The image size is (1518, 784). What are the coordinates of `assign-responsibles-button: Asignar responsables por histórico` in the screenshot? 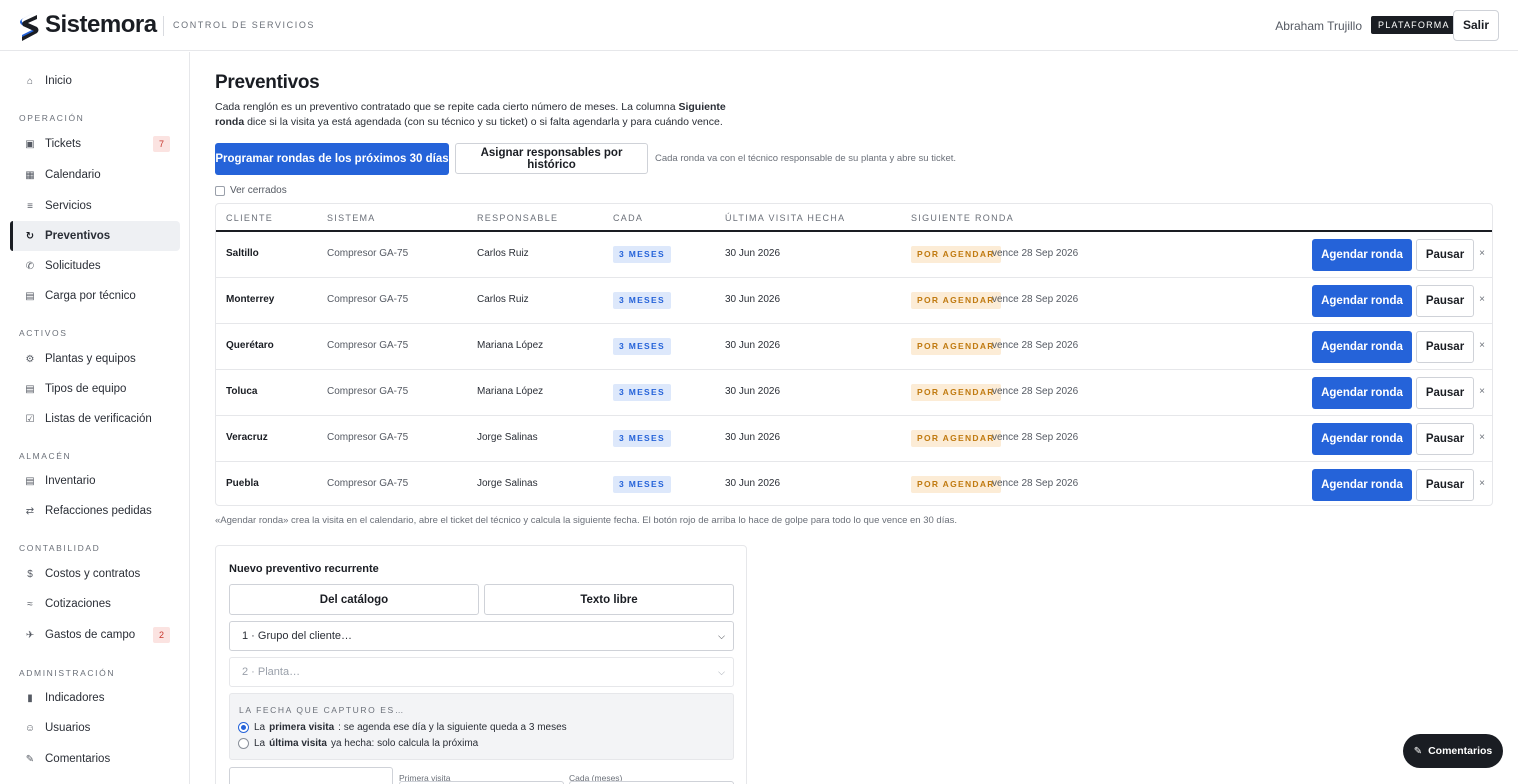 It's located at (551, 158).